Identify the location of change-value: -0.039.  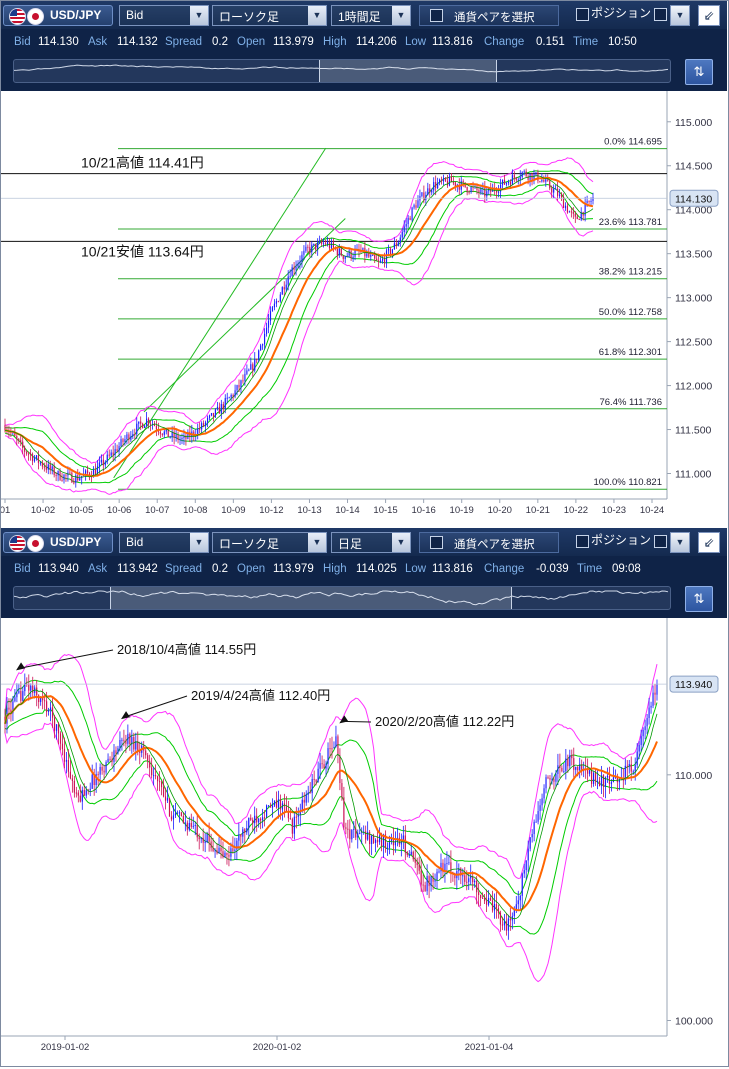
(552, 569).